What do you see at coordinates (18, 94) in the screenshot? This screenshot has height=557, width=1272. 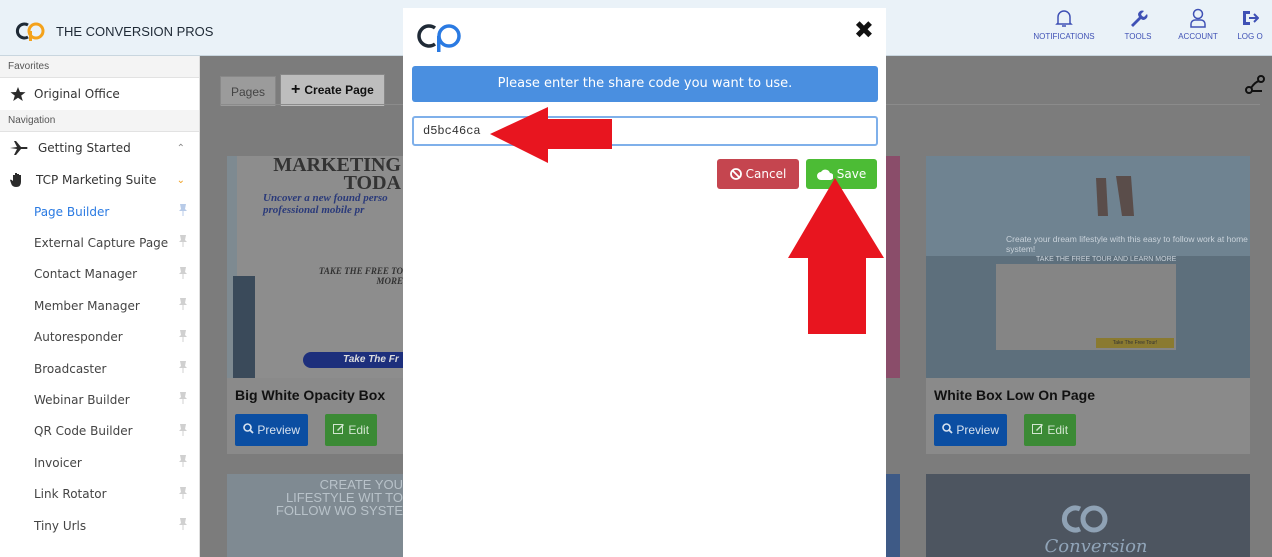 I see `star-icon` at bounding box center [18, 94].